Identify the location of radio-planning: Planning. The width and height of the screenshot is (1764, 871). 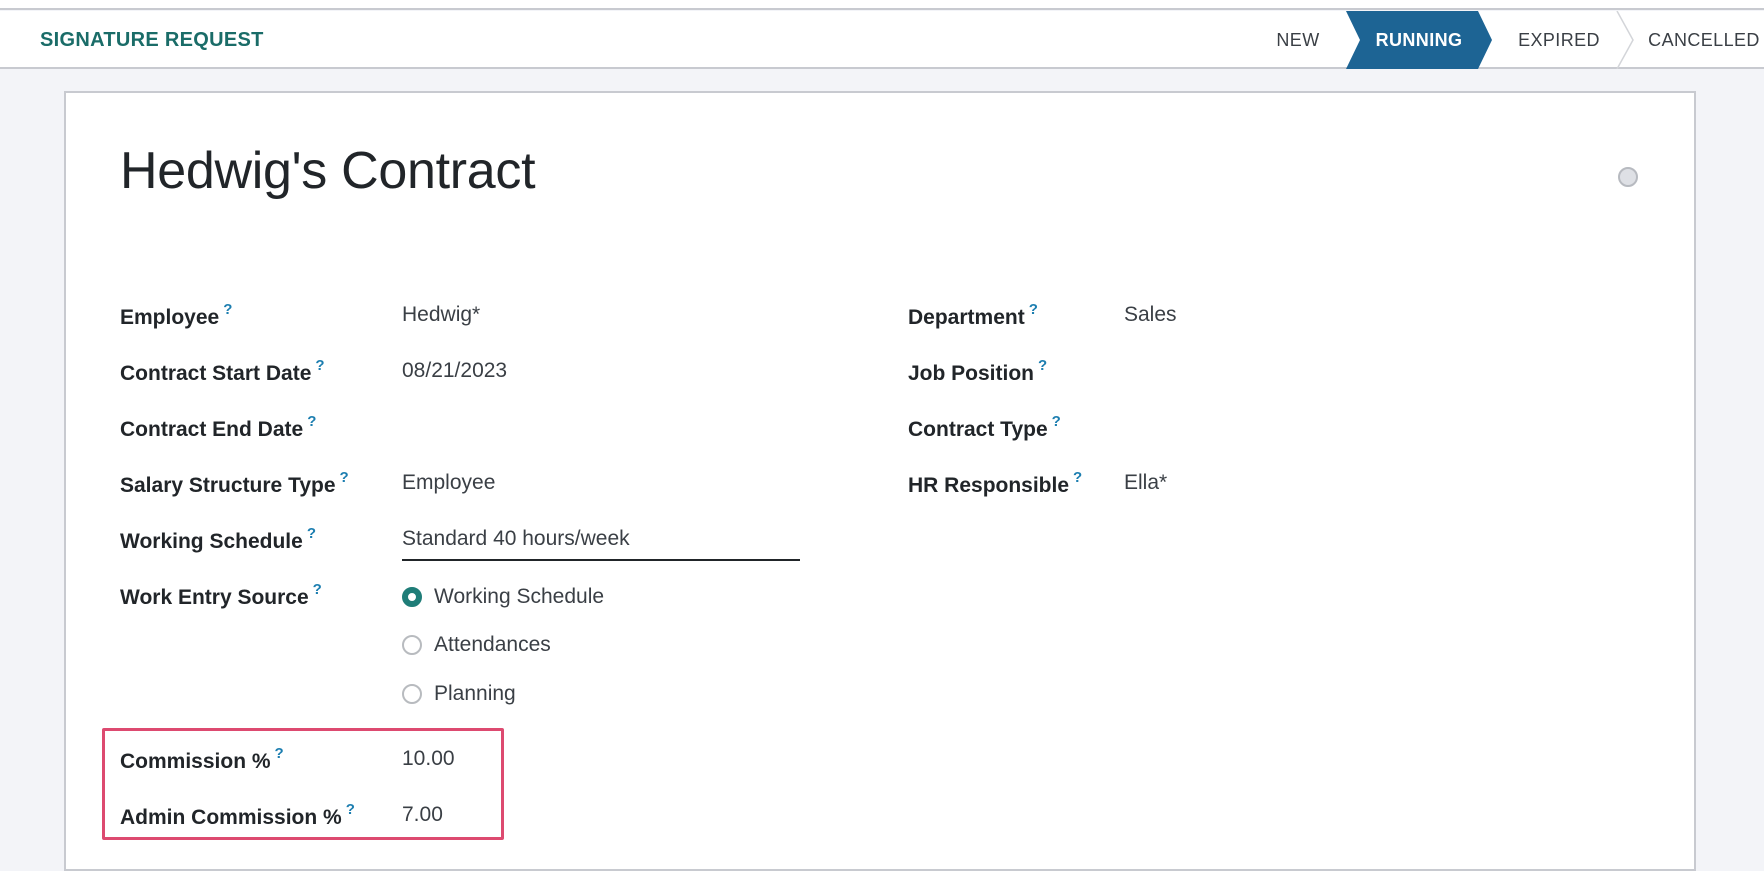
(459, 694).